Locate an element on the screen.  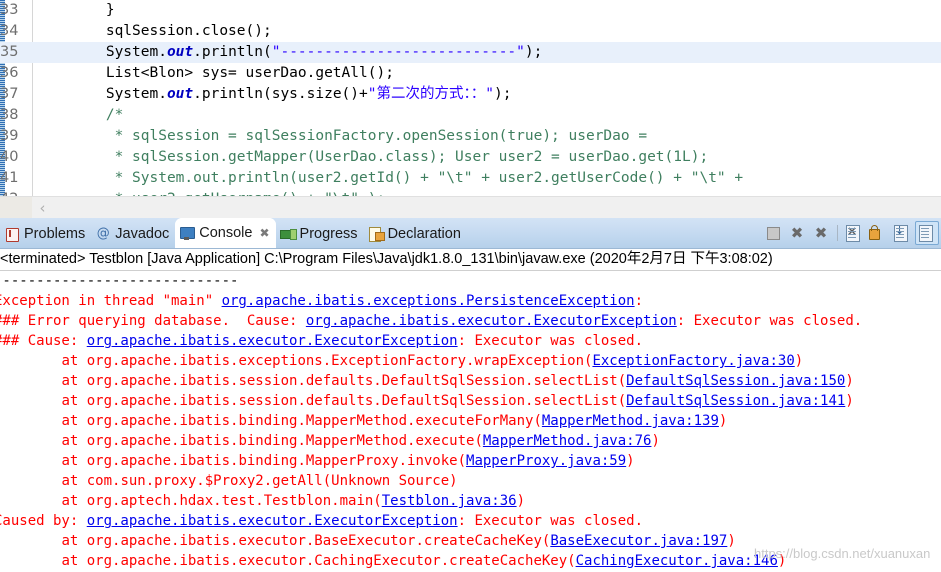
remove-all-x-icon: ✖ is located at coordinates (821, 233).